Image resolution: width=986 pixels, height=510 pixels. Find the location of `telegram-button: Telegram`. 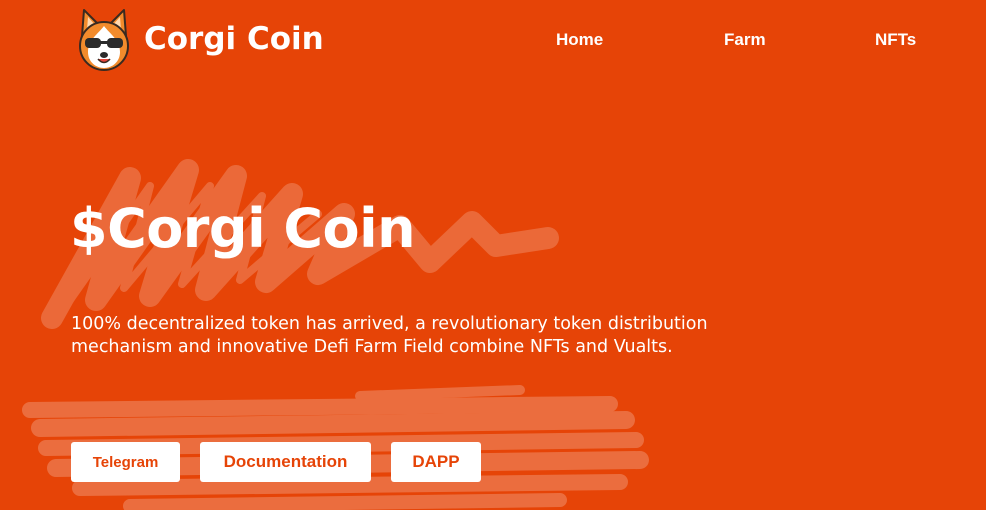

telegram-button: Telegram is located at coordinates (125, 462).